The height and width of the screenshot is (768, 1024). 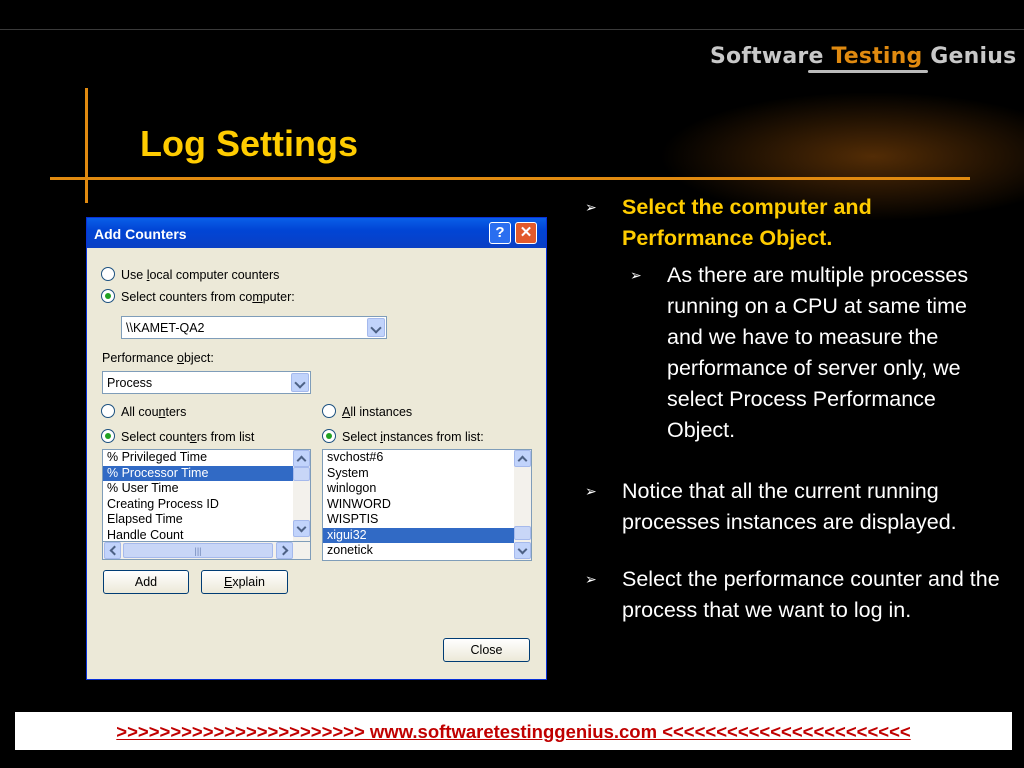 I want to click on list-item: xigui32, so click(x=427, y=535).